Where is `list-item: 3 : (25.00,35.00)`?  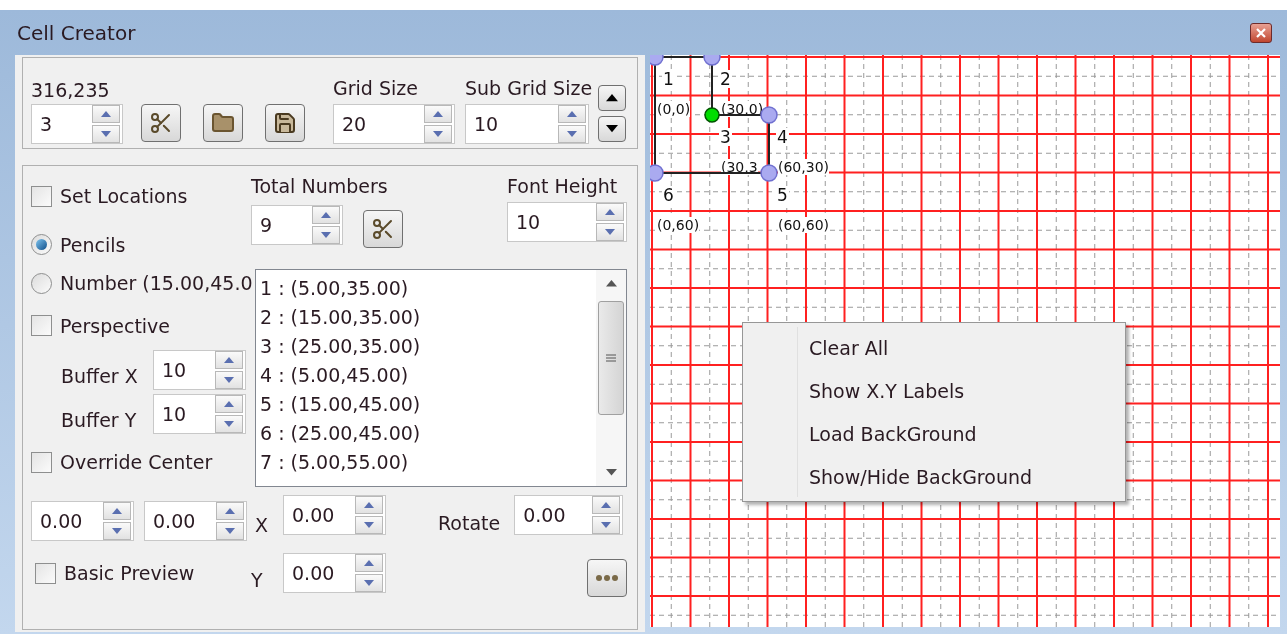
list-item: 3 : (25.00,35.00) is located at coordinates (428, 346).